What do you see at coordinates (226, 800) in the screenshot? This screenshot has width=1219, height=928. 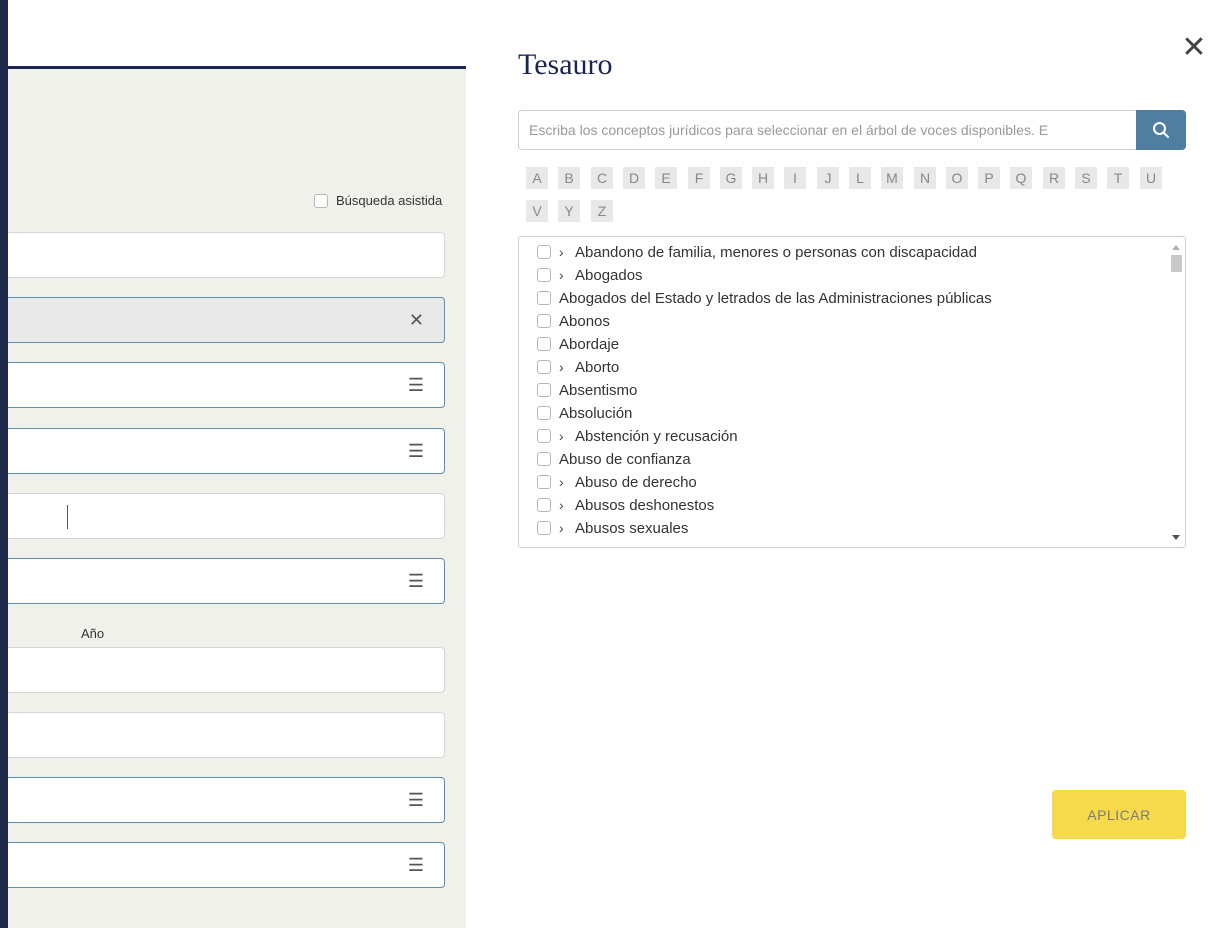 I see `select-field-4: ☰` at bounding box center [226, 800].